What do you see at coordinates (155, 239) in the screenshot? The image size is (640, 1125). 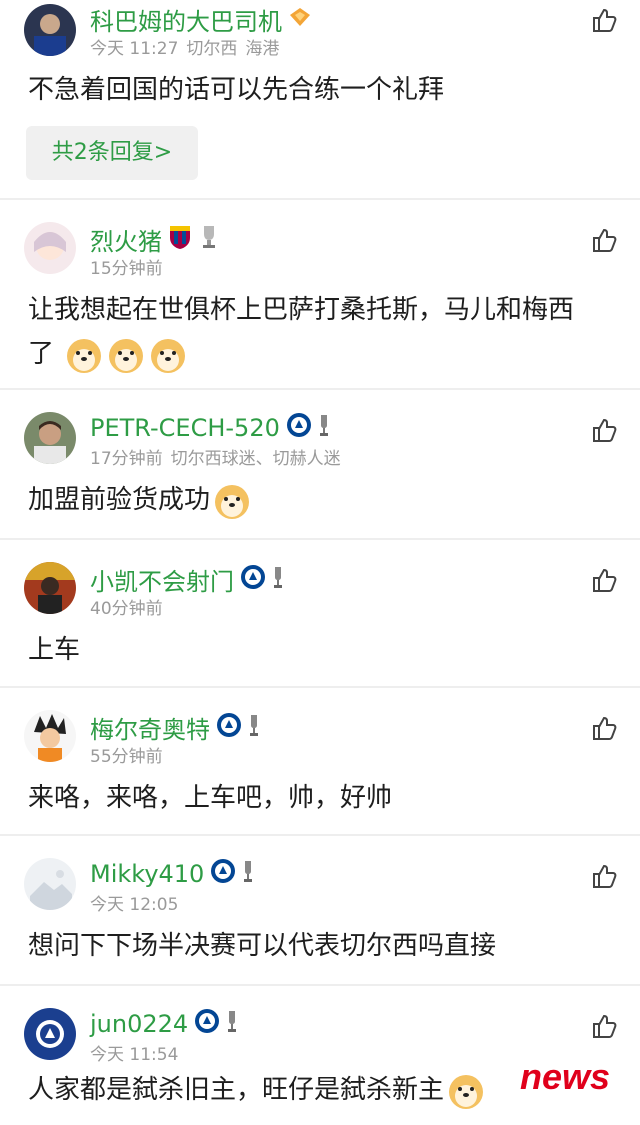 I see `username: 烈火猪` at bounding box center [155, 239].